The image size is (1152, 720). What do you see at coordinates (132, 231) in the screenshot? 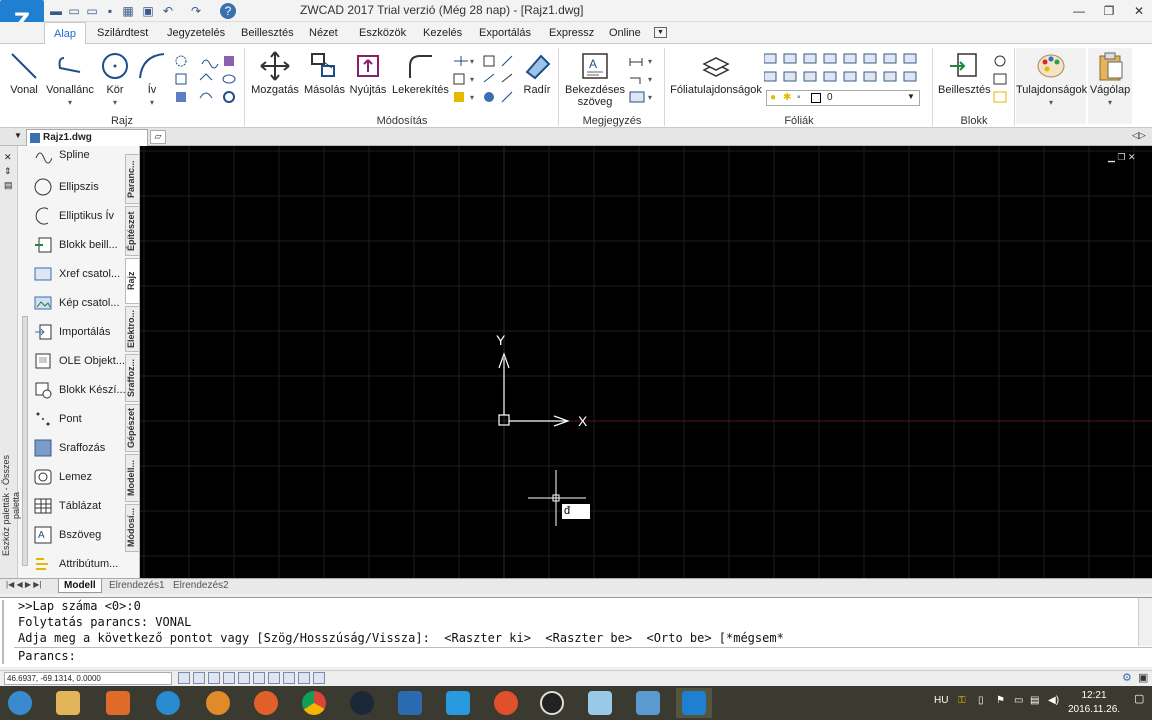
I see `palette-tab-epiteszet: Építészet` at bounding box center [132, 231].